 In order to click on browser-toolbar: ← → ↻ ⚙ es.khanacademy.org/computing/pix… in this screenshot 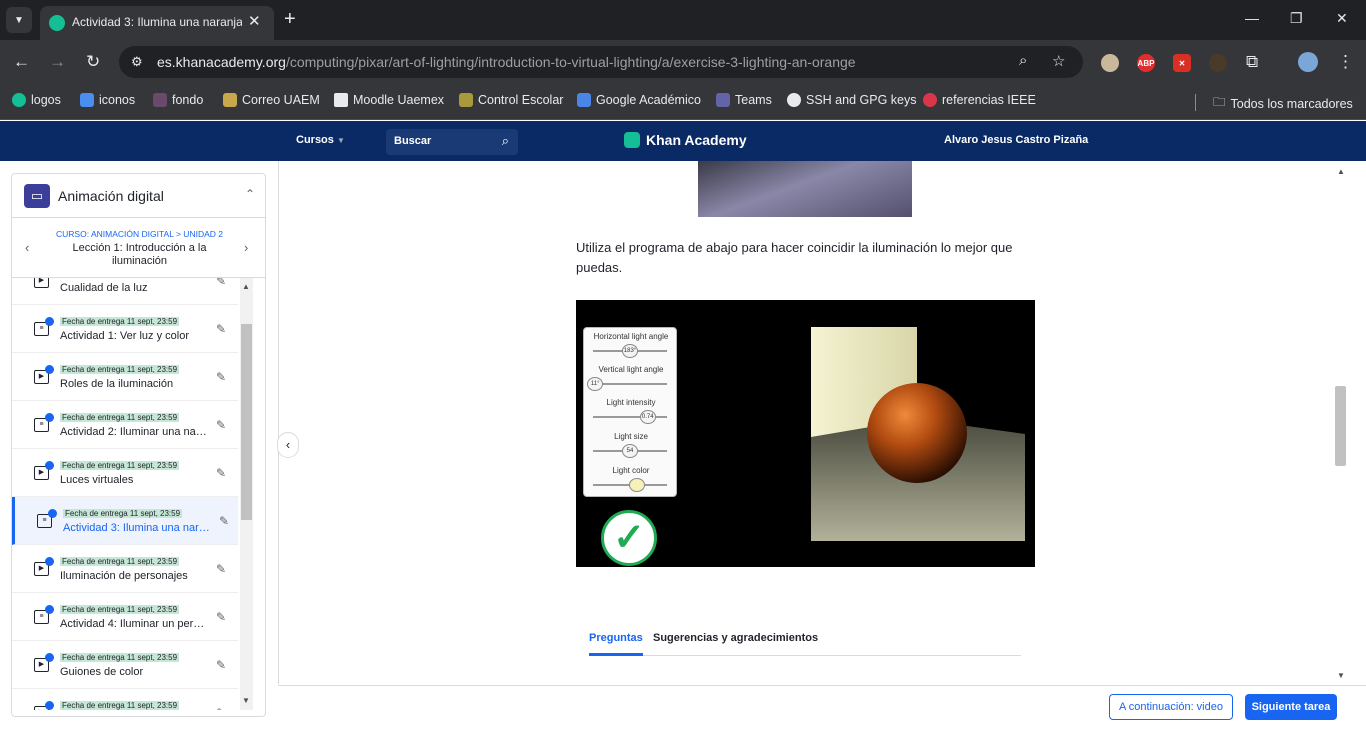, I will do `click(683, 63)`.